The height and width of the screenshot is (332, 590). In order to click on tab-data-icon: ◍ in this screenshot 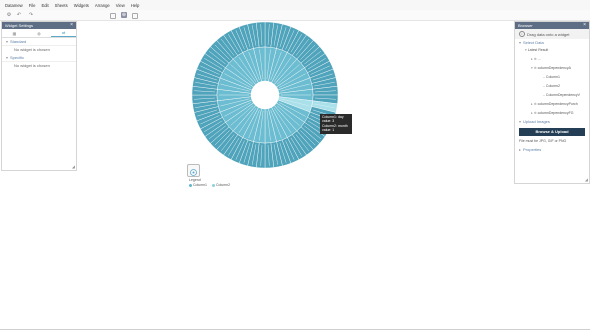, I will do `click(39, 33)`.